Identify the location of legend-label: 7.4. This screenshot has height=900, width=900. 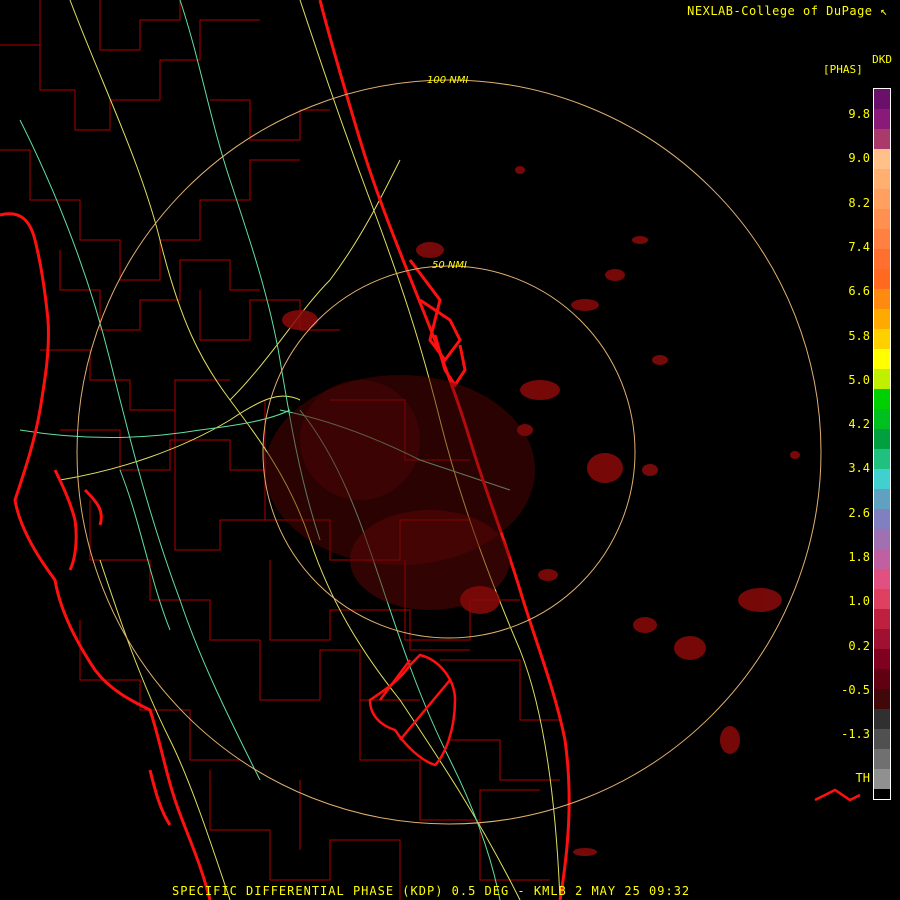
(859, 246).